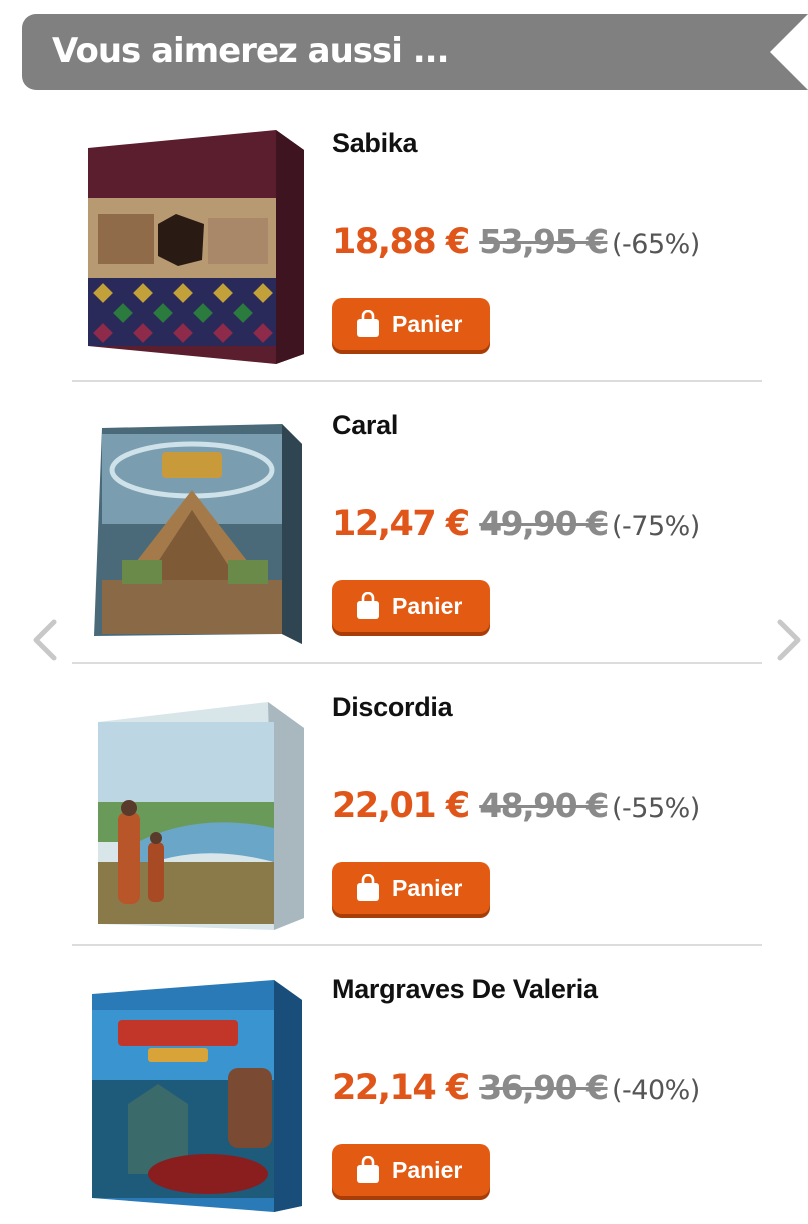 The image size is (808, 1224). Describe the element at coordinates (375, 143) in the screenshot. I see `product-name: Sabika` at that location.